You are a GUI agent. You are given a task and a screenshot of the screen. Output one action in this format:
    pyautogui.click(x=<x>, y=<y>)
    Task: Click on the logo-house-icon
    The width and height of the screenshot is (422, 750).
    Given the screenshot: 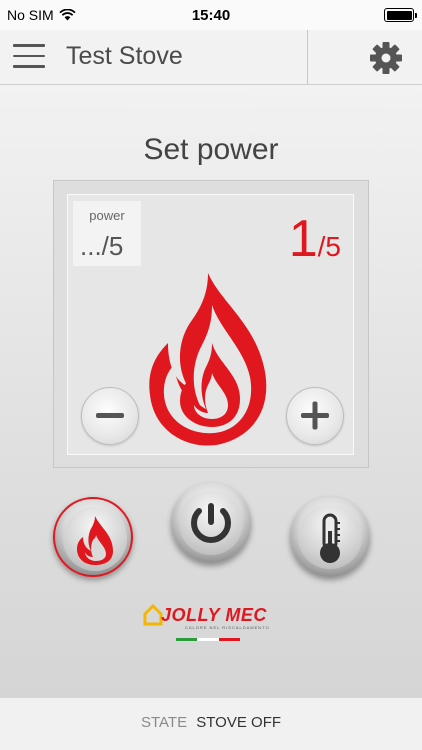 What is the action you would take?
    pyautogui.click(x=153, y=615)
    